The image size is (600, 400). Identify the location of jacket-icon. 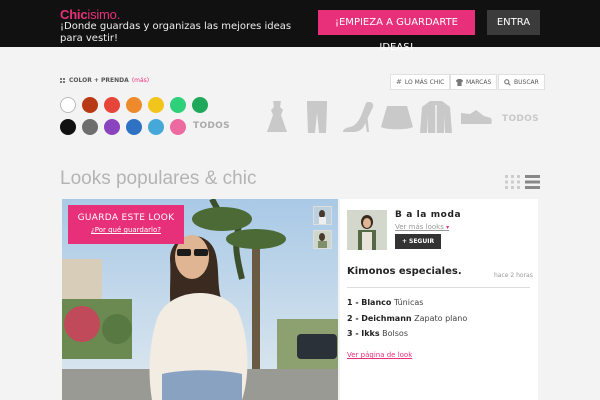
(436, 117).